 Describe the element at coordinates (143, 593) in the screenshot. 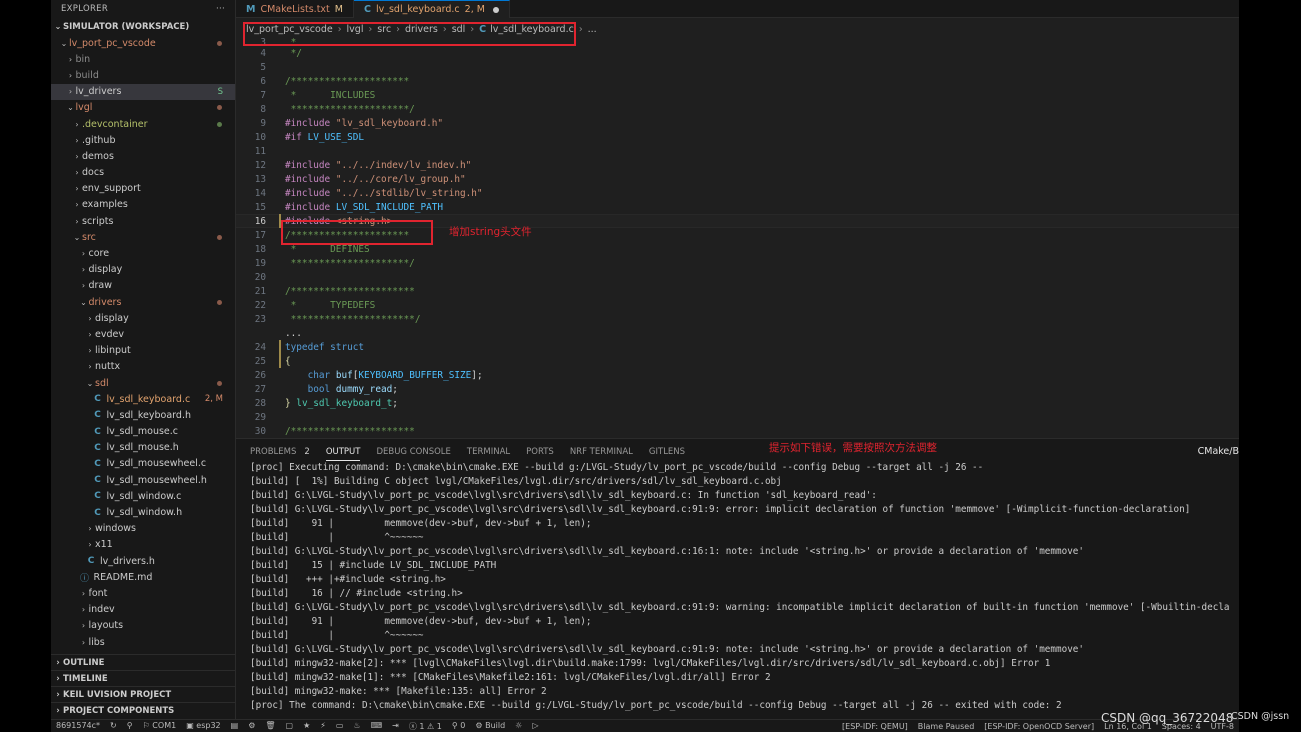

I see `tree-item: › font` at that location.